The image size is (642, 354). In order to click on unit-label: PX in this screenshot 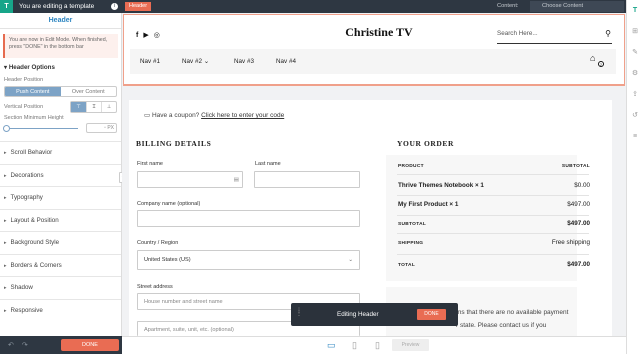, I will do `click(110, 128)`.